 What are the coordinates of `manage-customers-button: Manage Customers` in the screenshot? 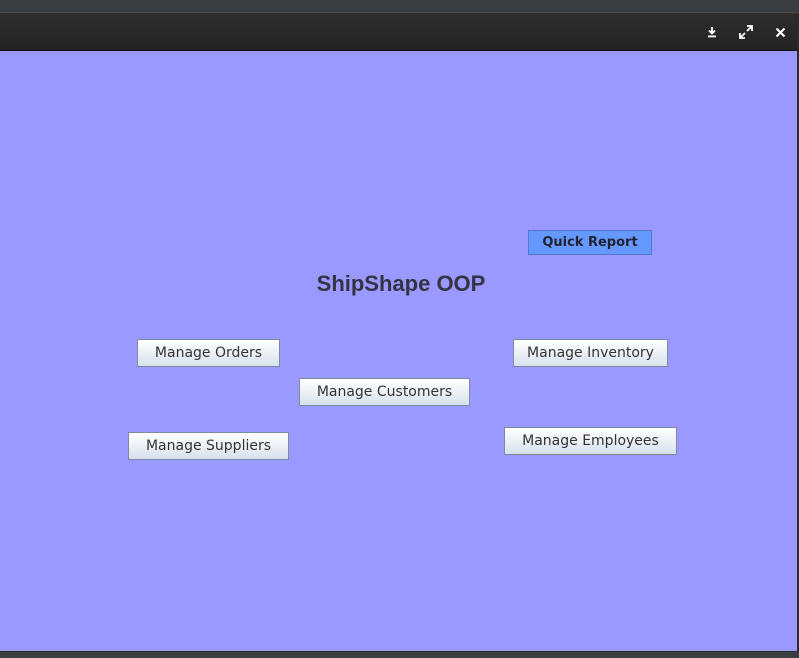 It's located at (384, 392).